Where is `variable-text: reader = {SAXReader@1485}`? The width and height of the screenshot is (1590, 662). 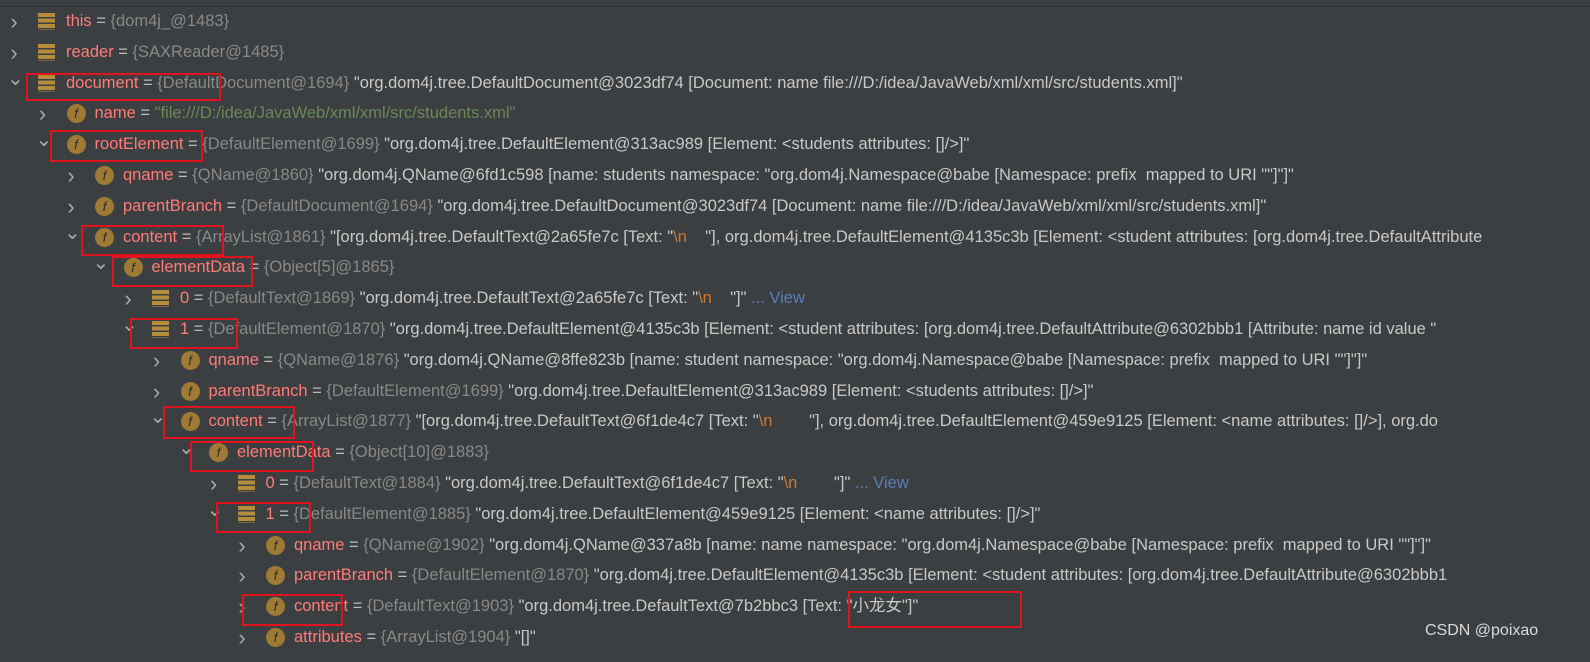 variable-text: reader = {SAXReader@1485} is located at coordinates (175, 52).